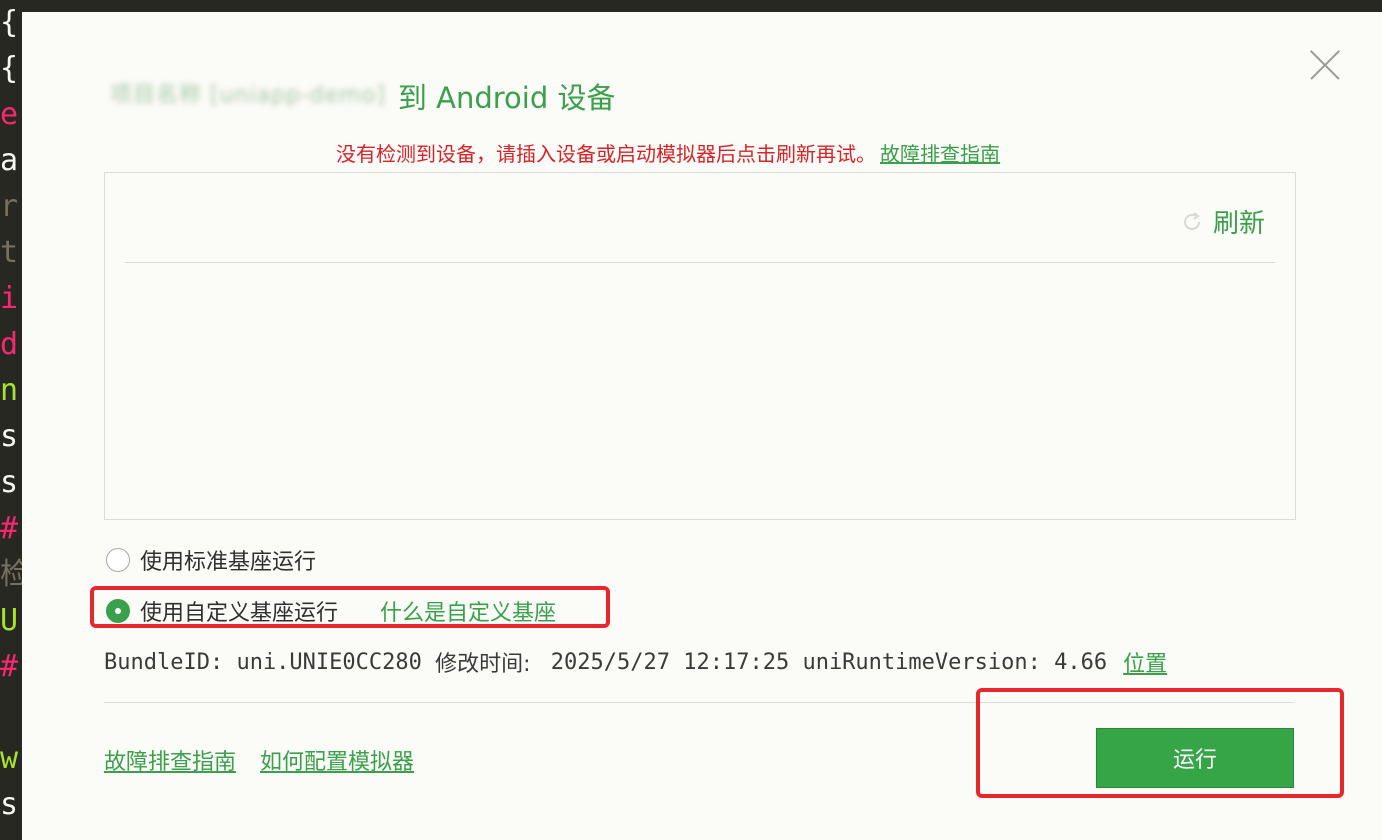 This screenshot has width=1382, height=840. Describe the element at coordinates (1192, 220) in the screenshot. I see `refresh-icon` at that location.